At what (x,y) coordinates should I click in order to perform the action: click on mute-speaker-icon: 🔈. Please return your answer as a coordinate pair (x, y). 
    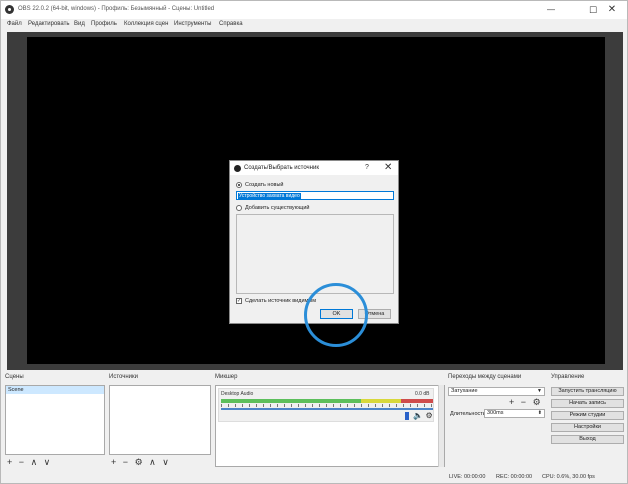
    Looking at the image, I should click on (418, 415).